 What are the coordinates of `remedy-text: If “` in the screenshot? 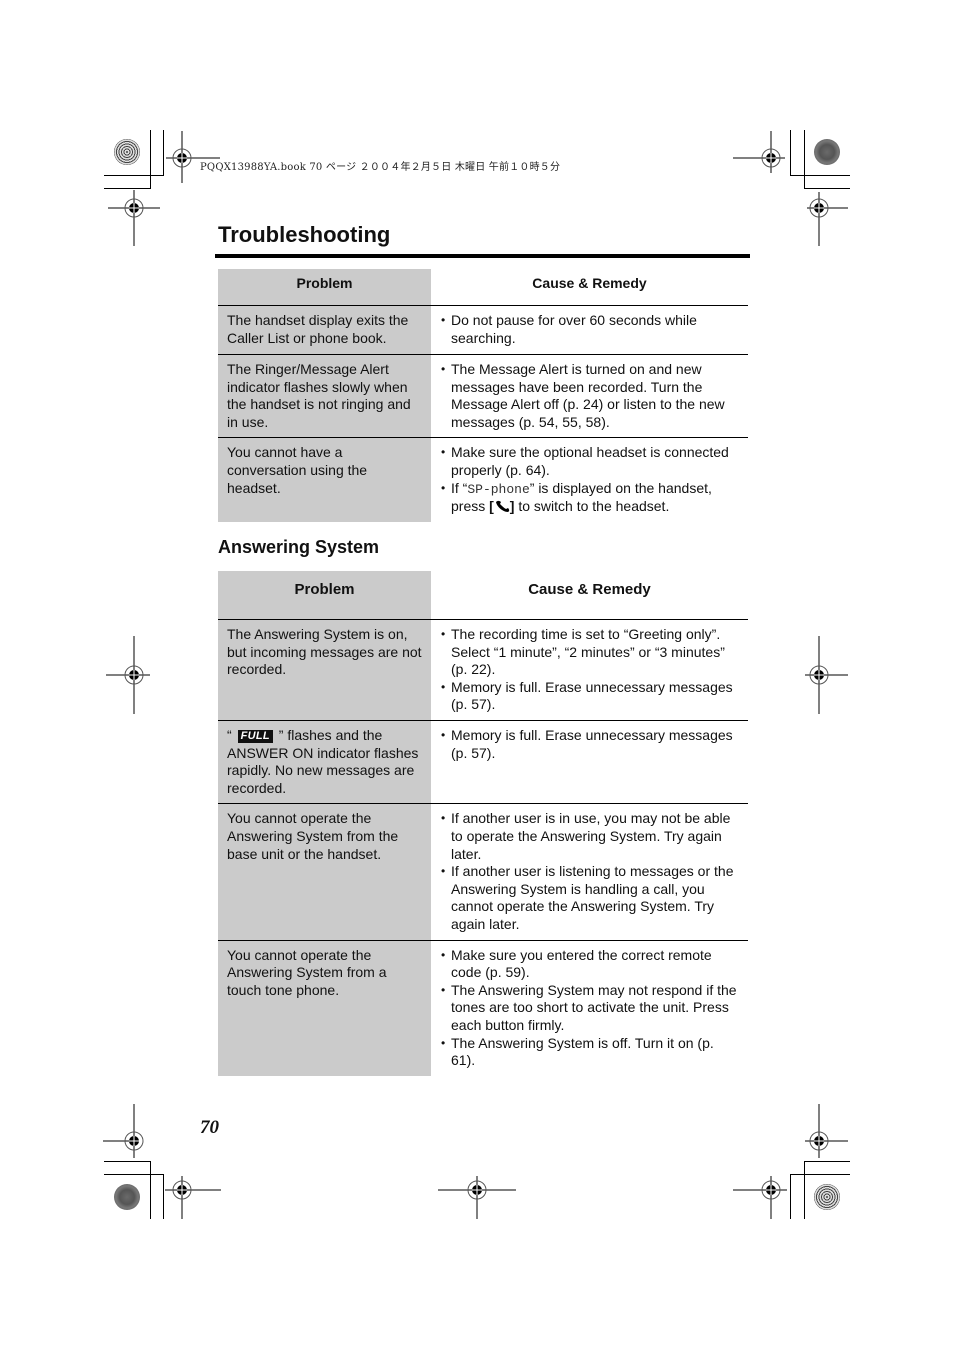 It's located at (459, 487).